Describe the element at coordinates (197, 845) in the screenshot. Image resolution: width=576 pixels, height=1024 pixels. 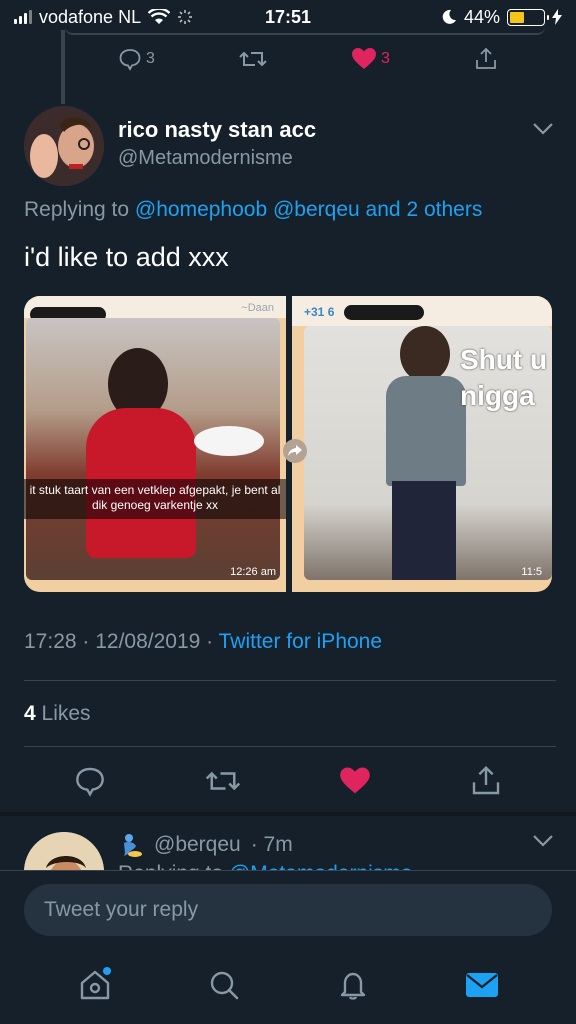
I see `reply-handle: @berqeu` at that location.